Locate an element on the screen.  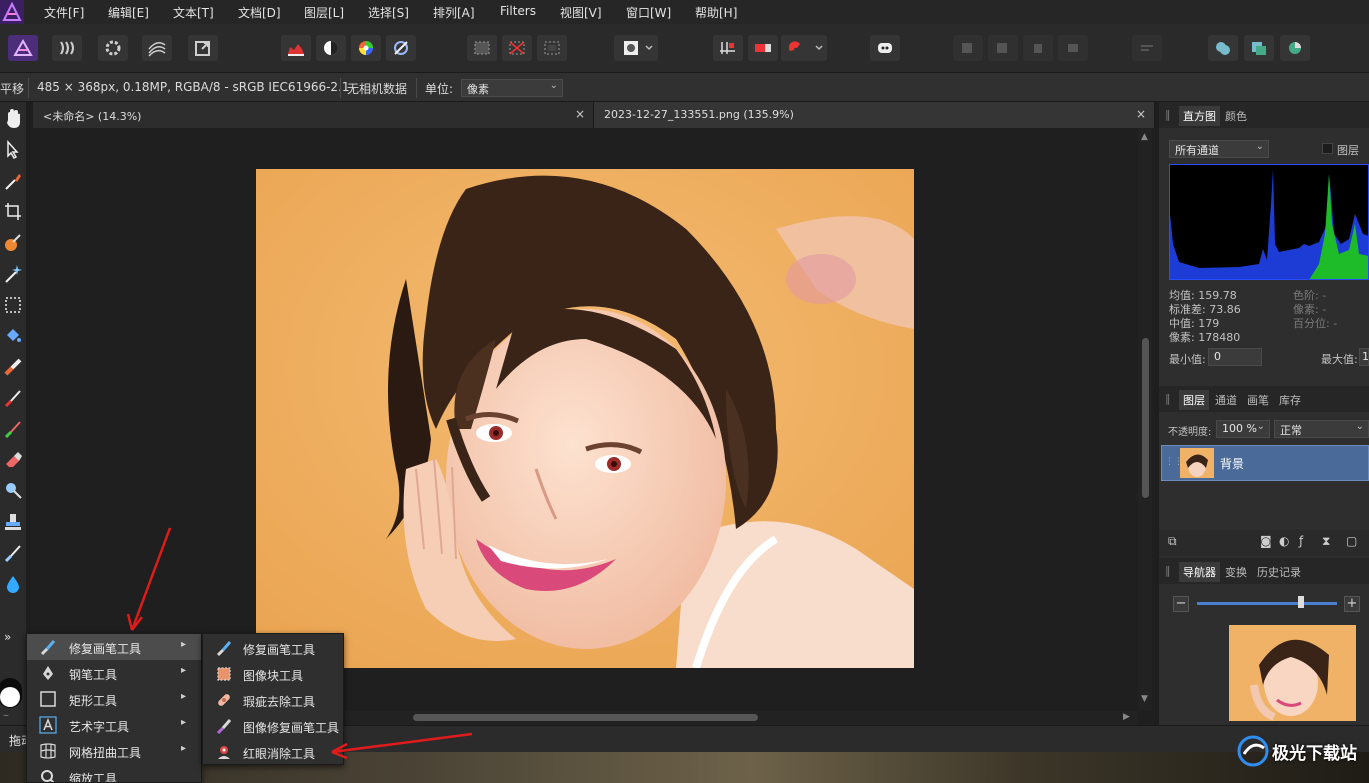
watermark-text: 极光下载站 is located at coordinates (1314, 754).